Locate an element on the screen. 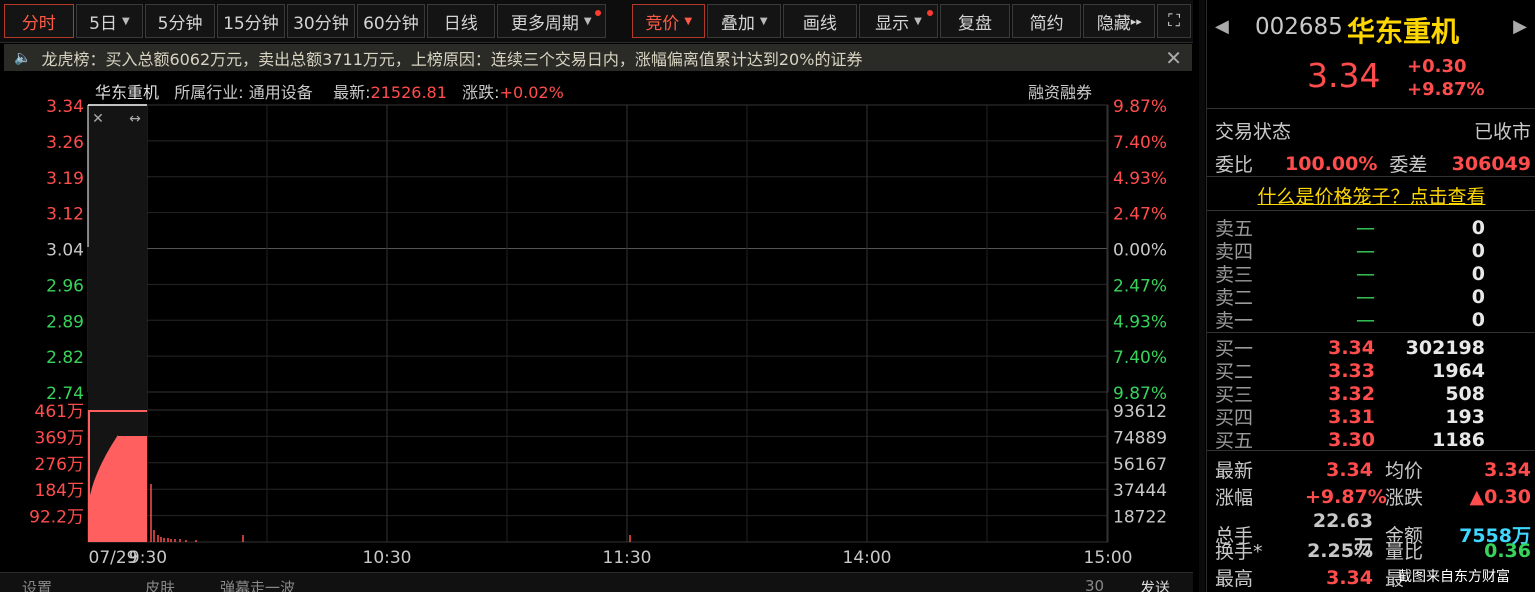 The image size is (1535, 592). stat-l1: 最高 is located at coordinates (1234, 579).